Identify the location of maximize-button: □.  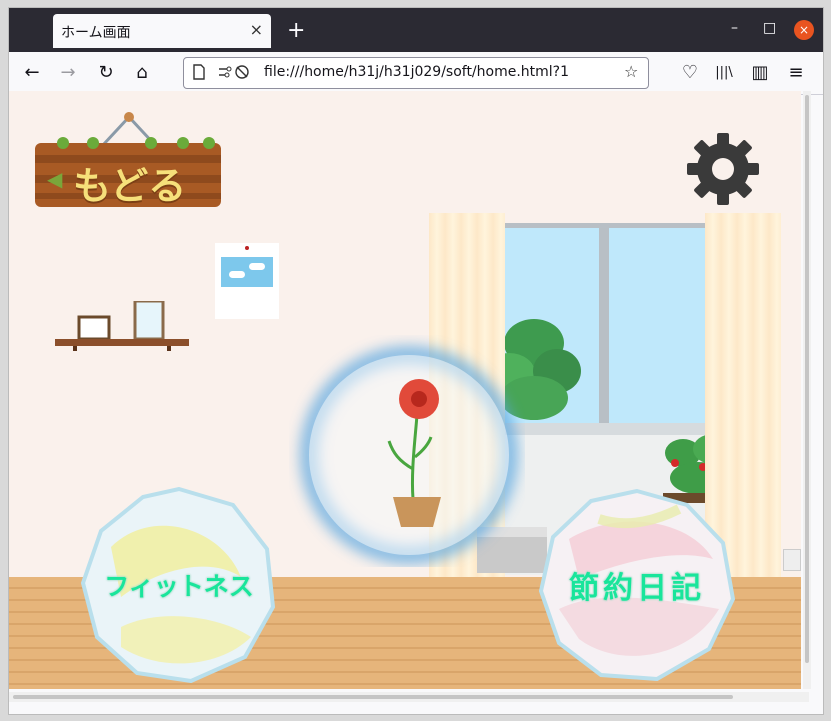
(769, 28).